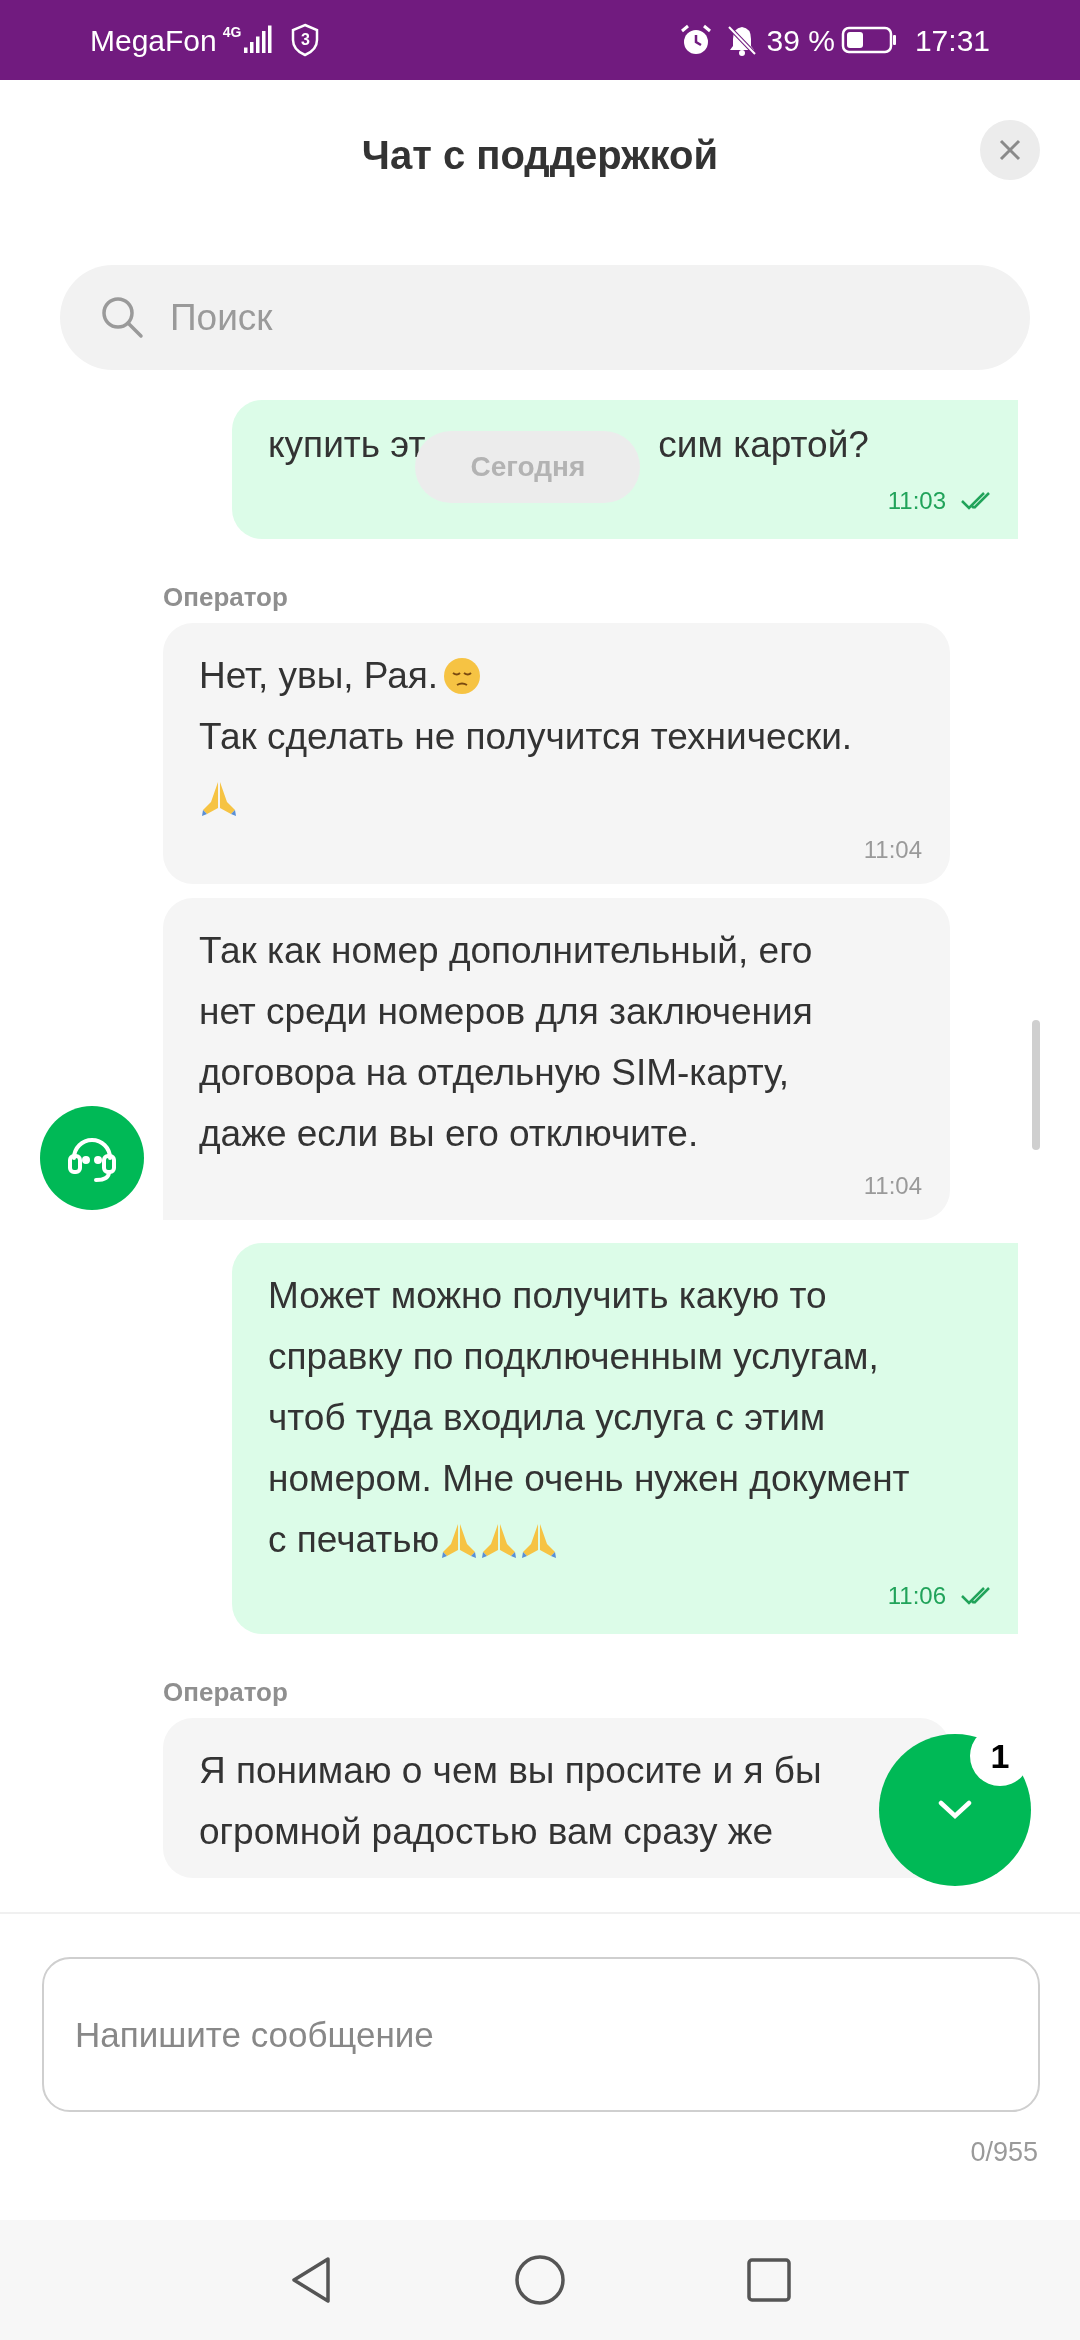  What do you see at coordinates (573, 1356) in the screenshot?
I see `message-text: справку по подключенным услугам,` at bounding box center [573, 1356].